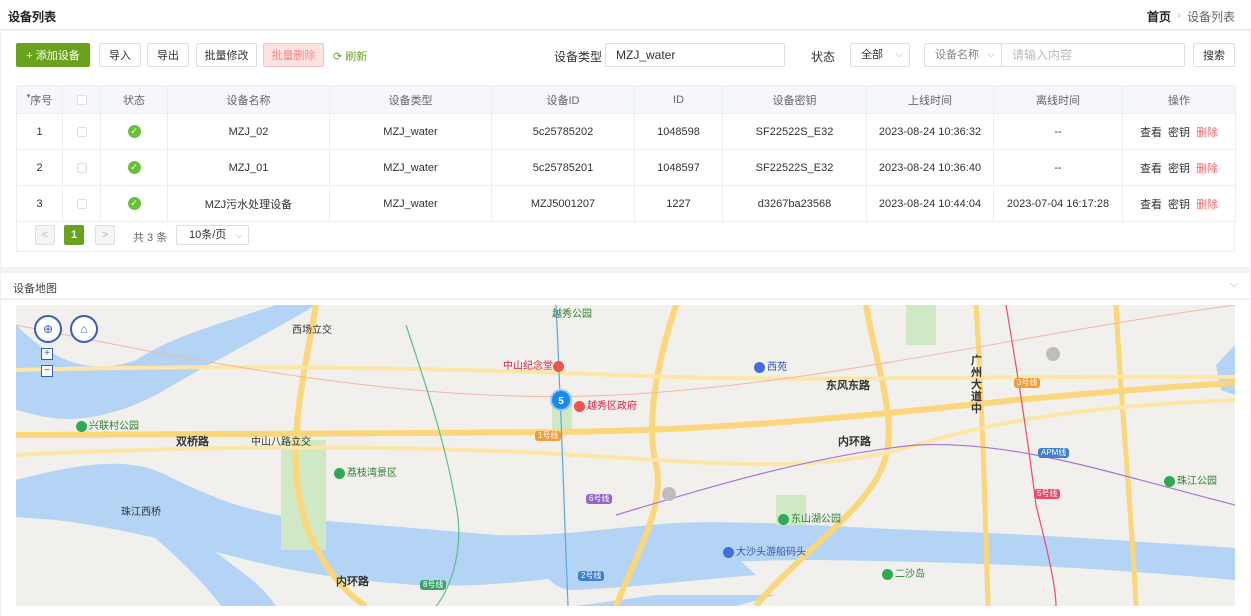 Image resolution: width=1251 pixels, height=616 pixels. I want to click on zoom-out-button: −, so click(47, 371).